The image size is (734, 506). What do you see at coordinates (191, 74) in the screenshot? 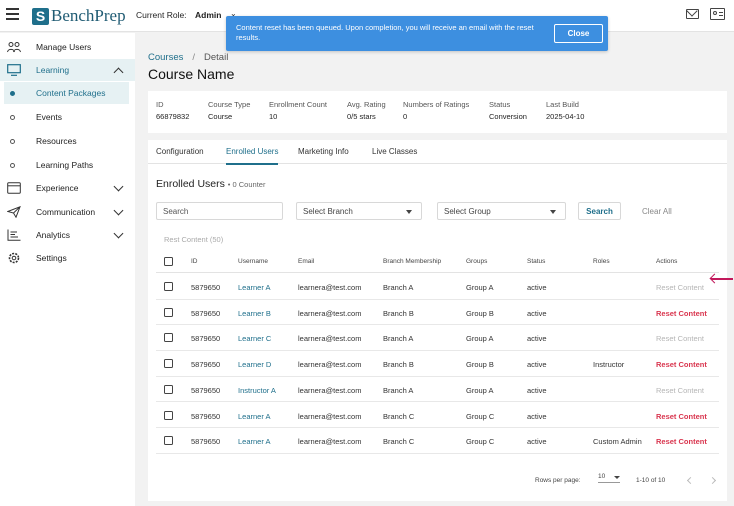
I see `page-title: Course Name` at bounding box center [191, 74].